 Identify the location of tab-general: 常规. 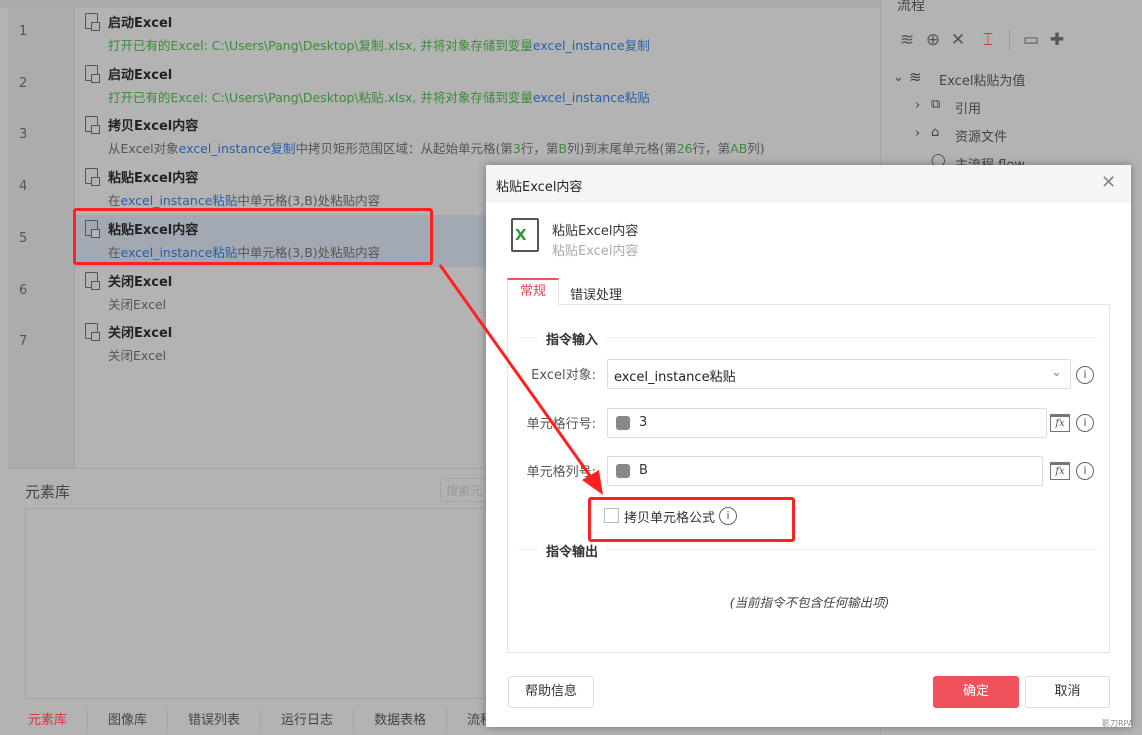
(533, 291).